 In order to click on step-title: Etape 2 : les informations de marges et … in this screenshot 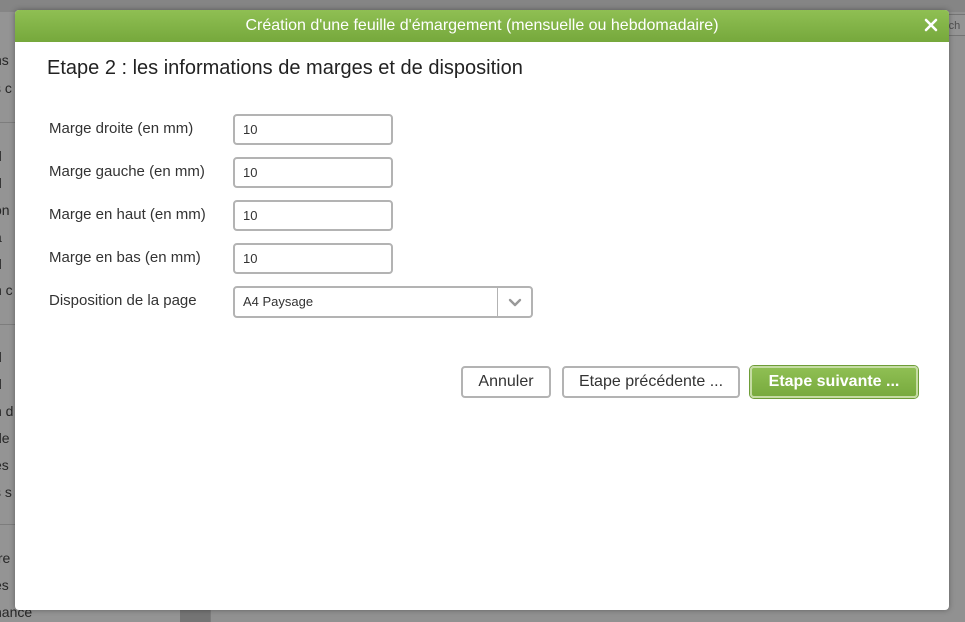, I will do `click(285, 68)`.